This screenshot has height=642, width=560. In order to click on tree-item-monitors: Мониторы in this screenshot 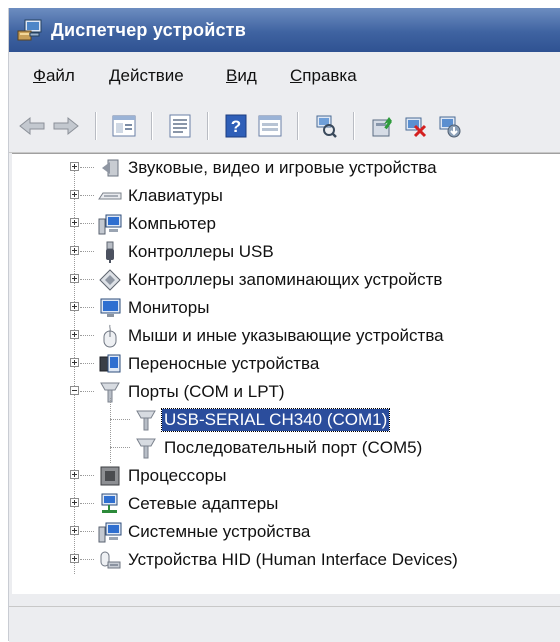, I will do `click(286, 308)`.